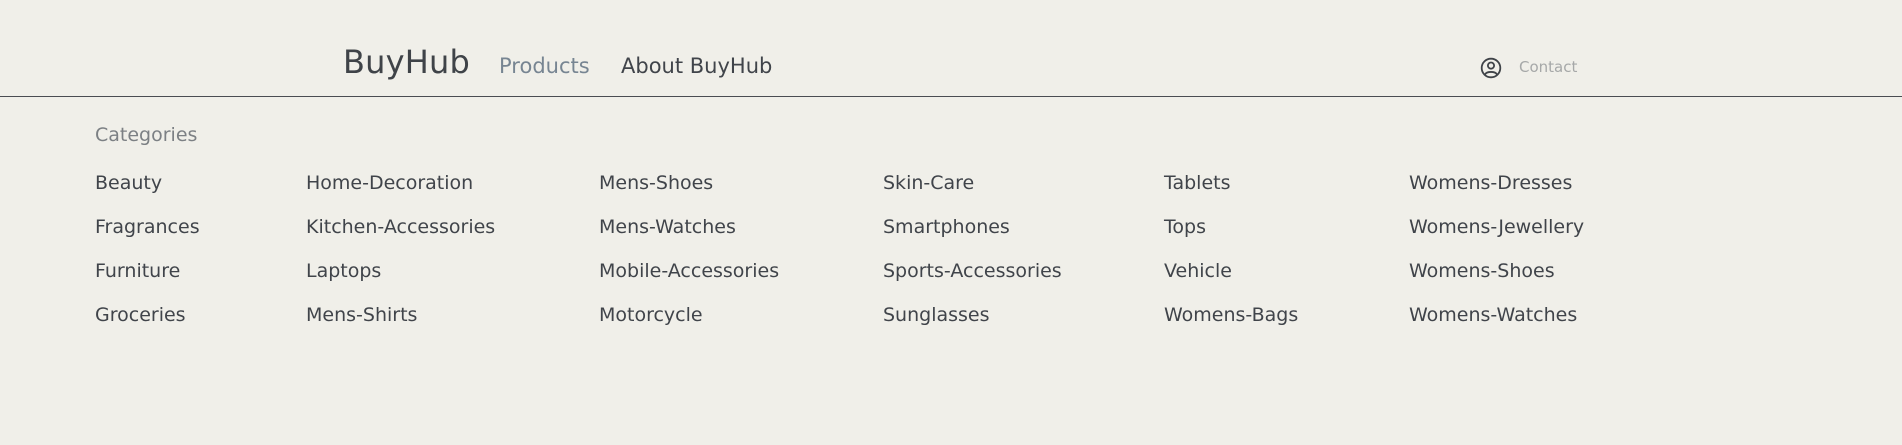 The image size is (1902, 445). What do you see at coordinates (1491, 68) in the screenshot?
I see `user-circle-icon` at bounding box center [1491, 68].